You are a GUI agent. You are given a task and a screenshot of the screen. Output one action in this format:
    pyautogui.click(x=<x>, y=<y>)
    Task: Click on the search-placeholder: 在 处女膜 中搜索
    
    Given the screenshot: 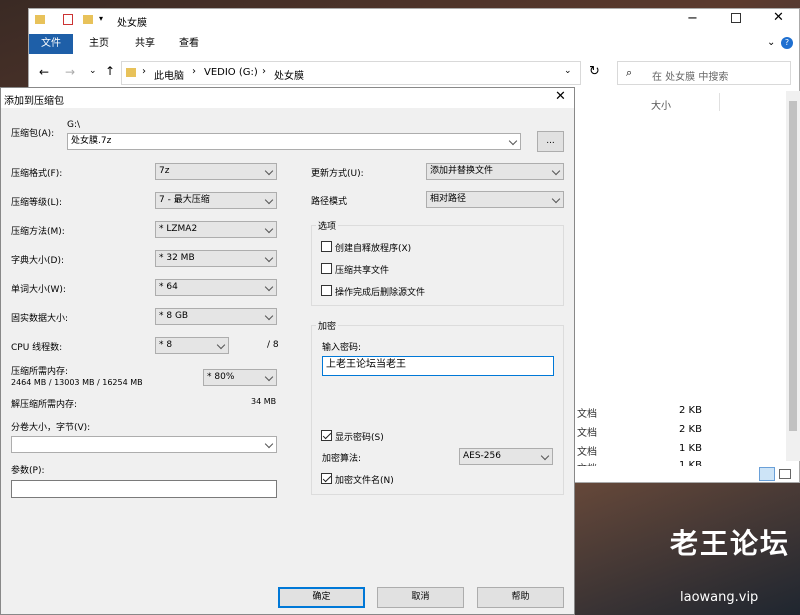 What is the action you would take?
    pyautogui.click(x=690, y=77)
    